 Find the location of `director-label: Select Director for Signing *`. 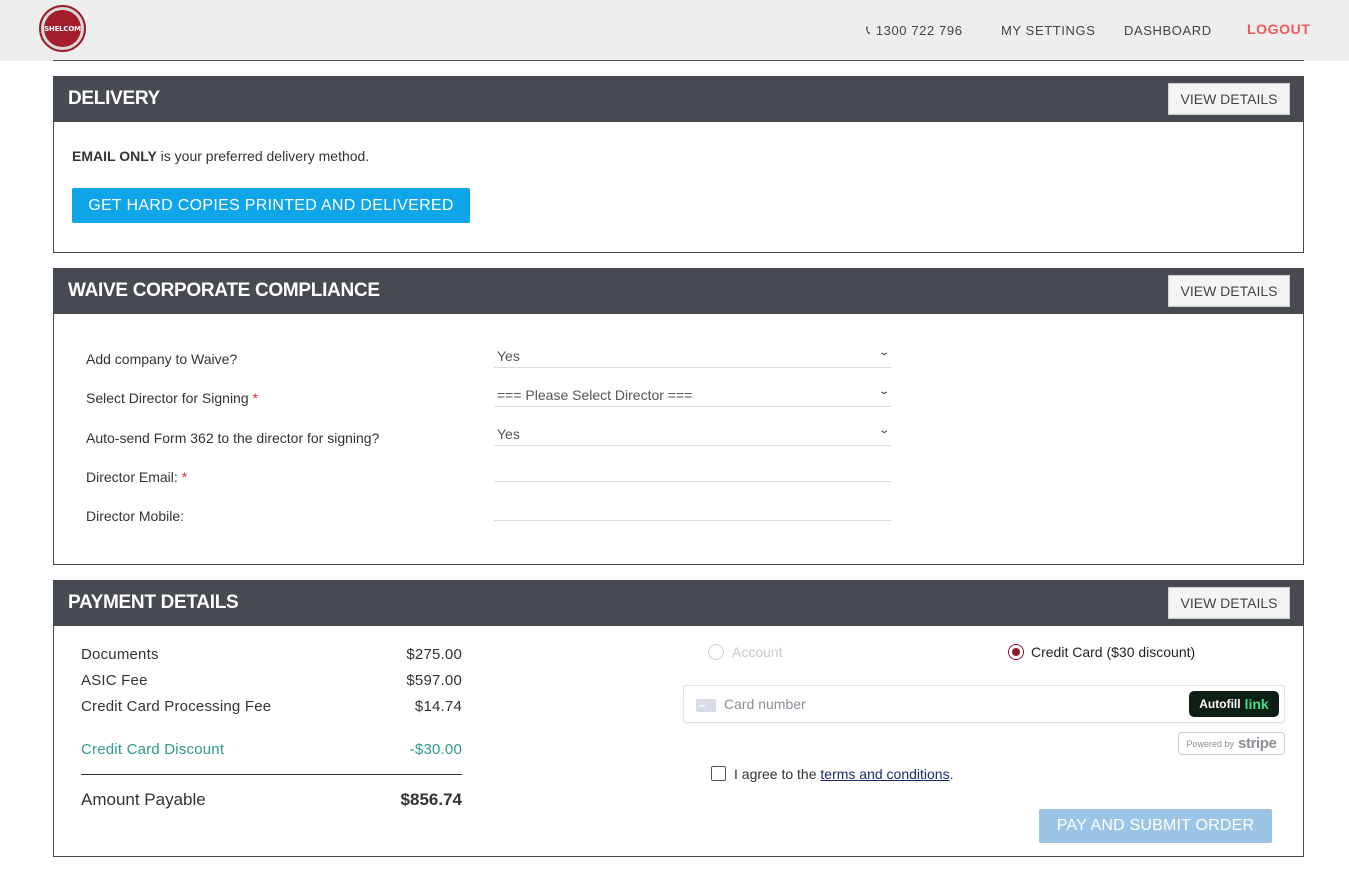

director-label: Select Director for Signing * is located at coordinates (172, 398).